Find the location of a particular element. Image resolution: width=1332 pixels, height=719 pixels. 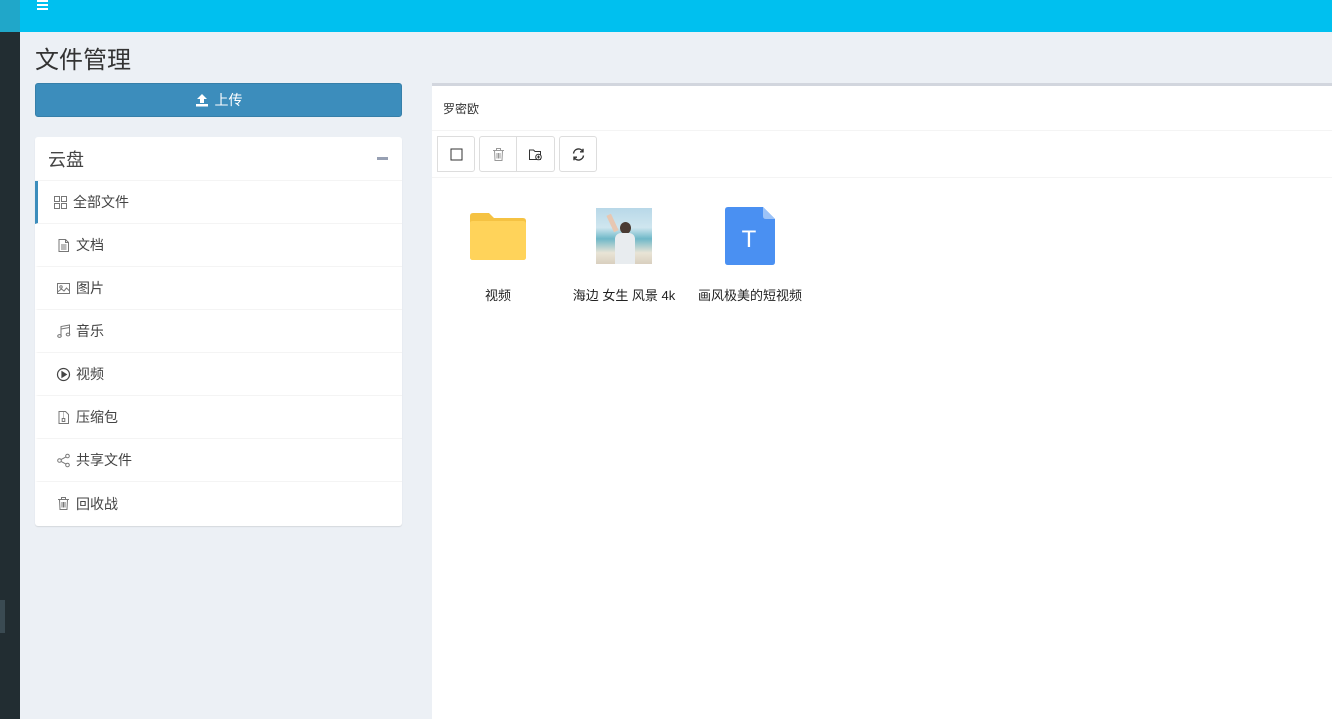

folder-add-icon is located at coordinates (535, 154).